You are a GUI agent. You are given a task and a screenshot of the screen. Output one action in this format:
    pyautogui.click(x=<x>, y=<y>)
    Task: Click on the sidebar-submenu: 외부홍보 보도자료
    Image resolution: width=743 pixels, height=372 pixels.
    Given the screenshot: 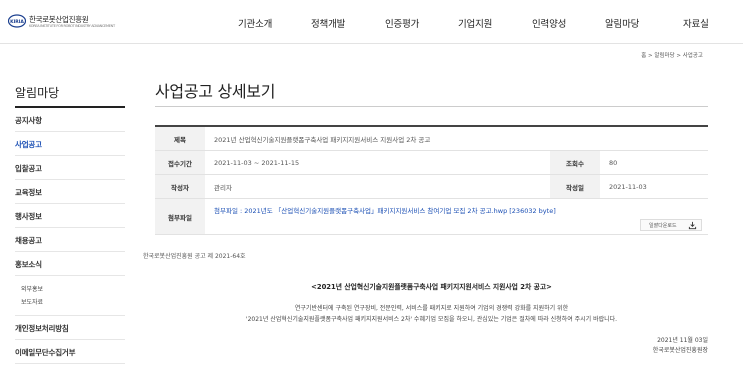 What is the action you would take?
    pyautogui.click(x=70, y=296)
    